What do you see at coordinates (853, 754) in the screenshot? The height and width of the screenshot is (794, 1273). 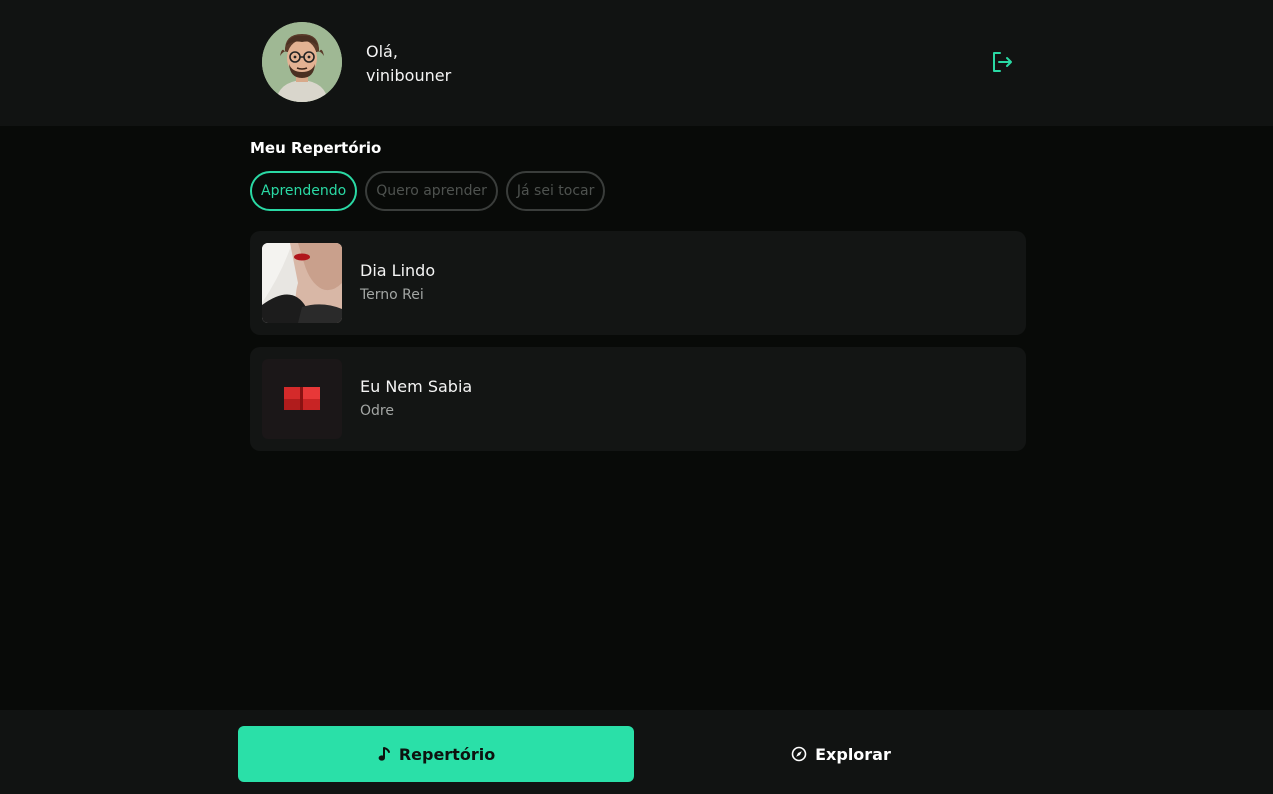 I see `nav-label: Explorar` at bounding box center [853, 754].